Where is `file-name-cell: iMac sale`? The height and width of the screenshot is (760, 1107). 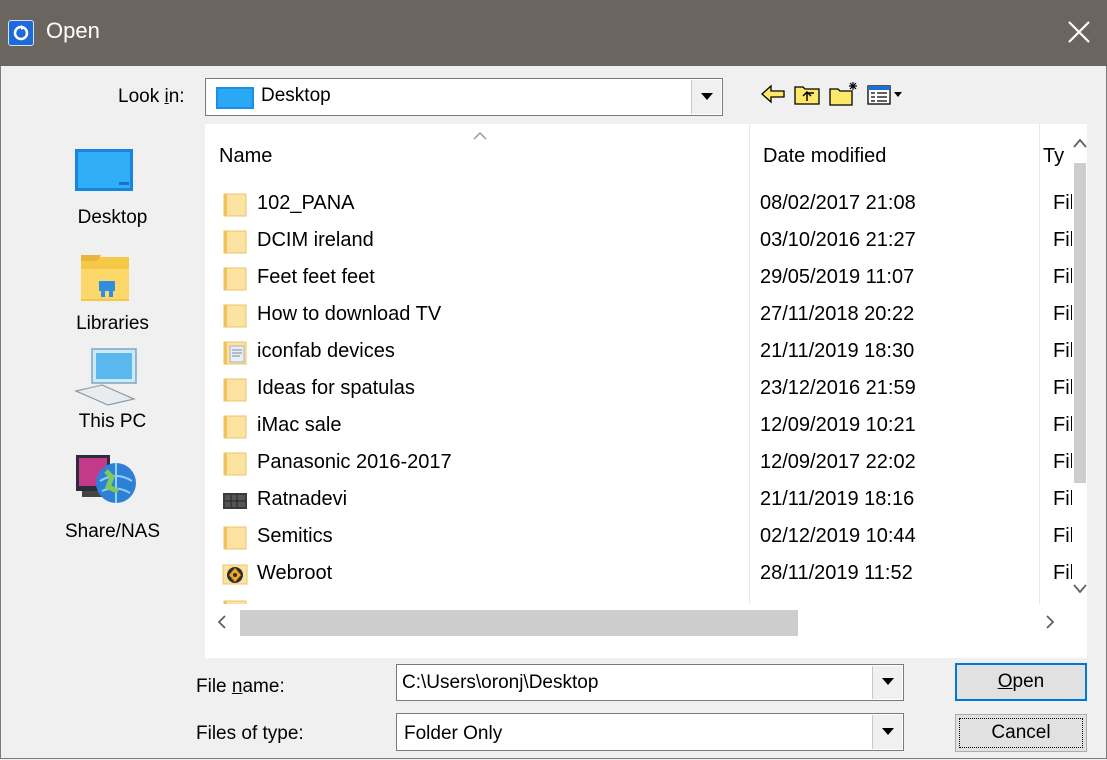 file-name-cell: iMac sale is located at coordinates (299, 425).